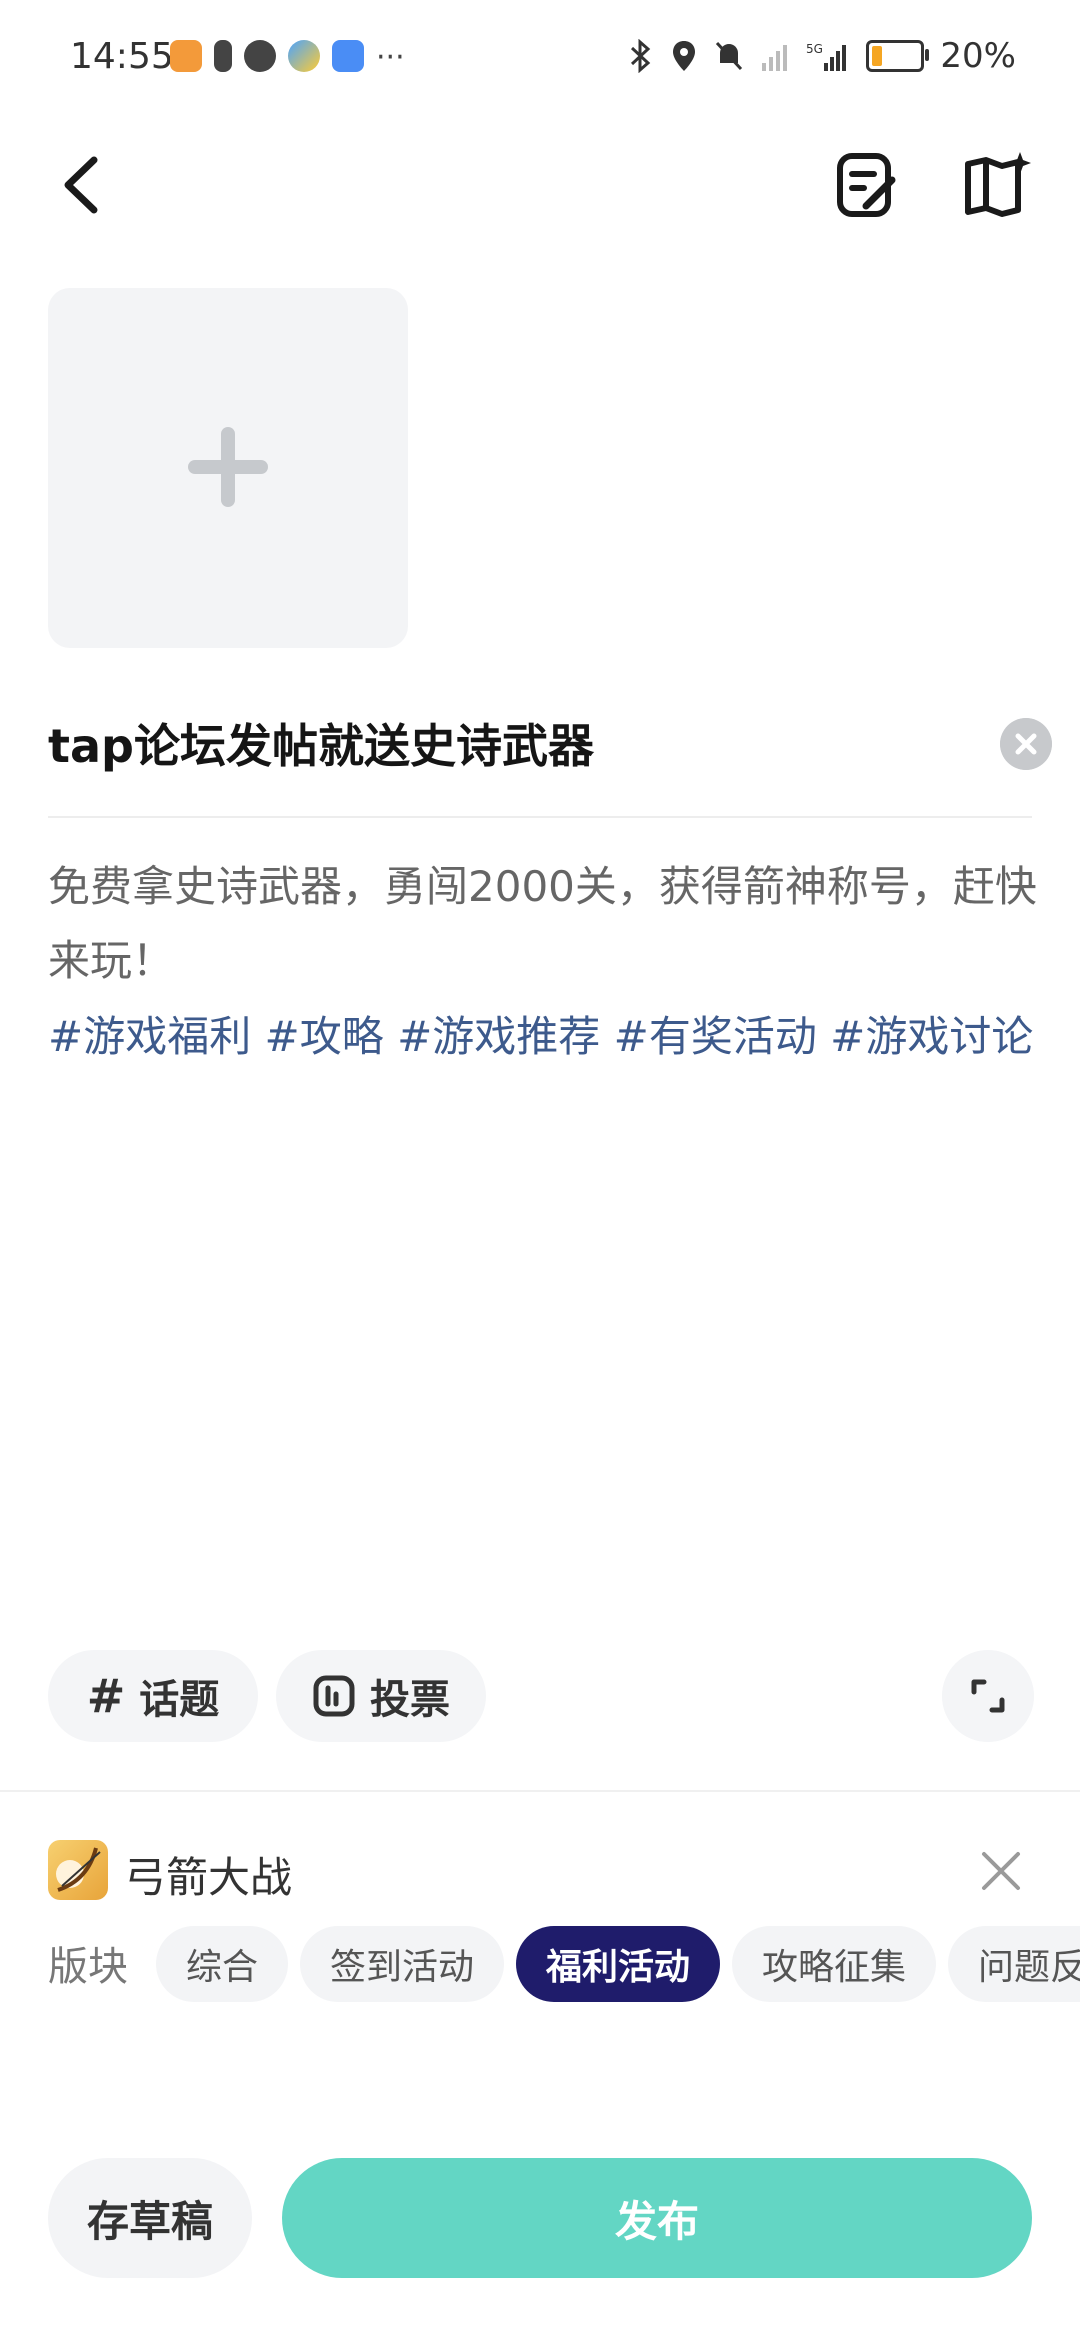 The height and width of the screenshot is (2340, 1080). I want to click on back-icon, so click(82, 185).